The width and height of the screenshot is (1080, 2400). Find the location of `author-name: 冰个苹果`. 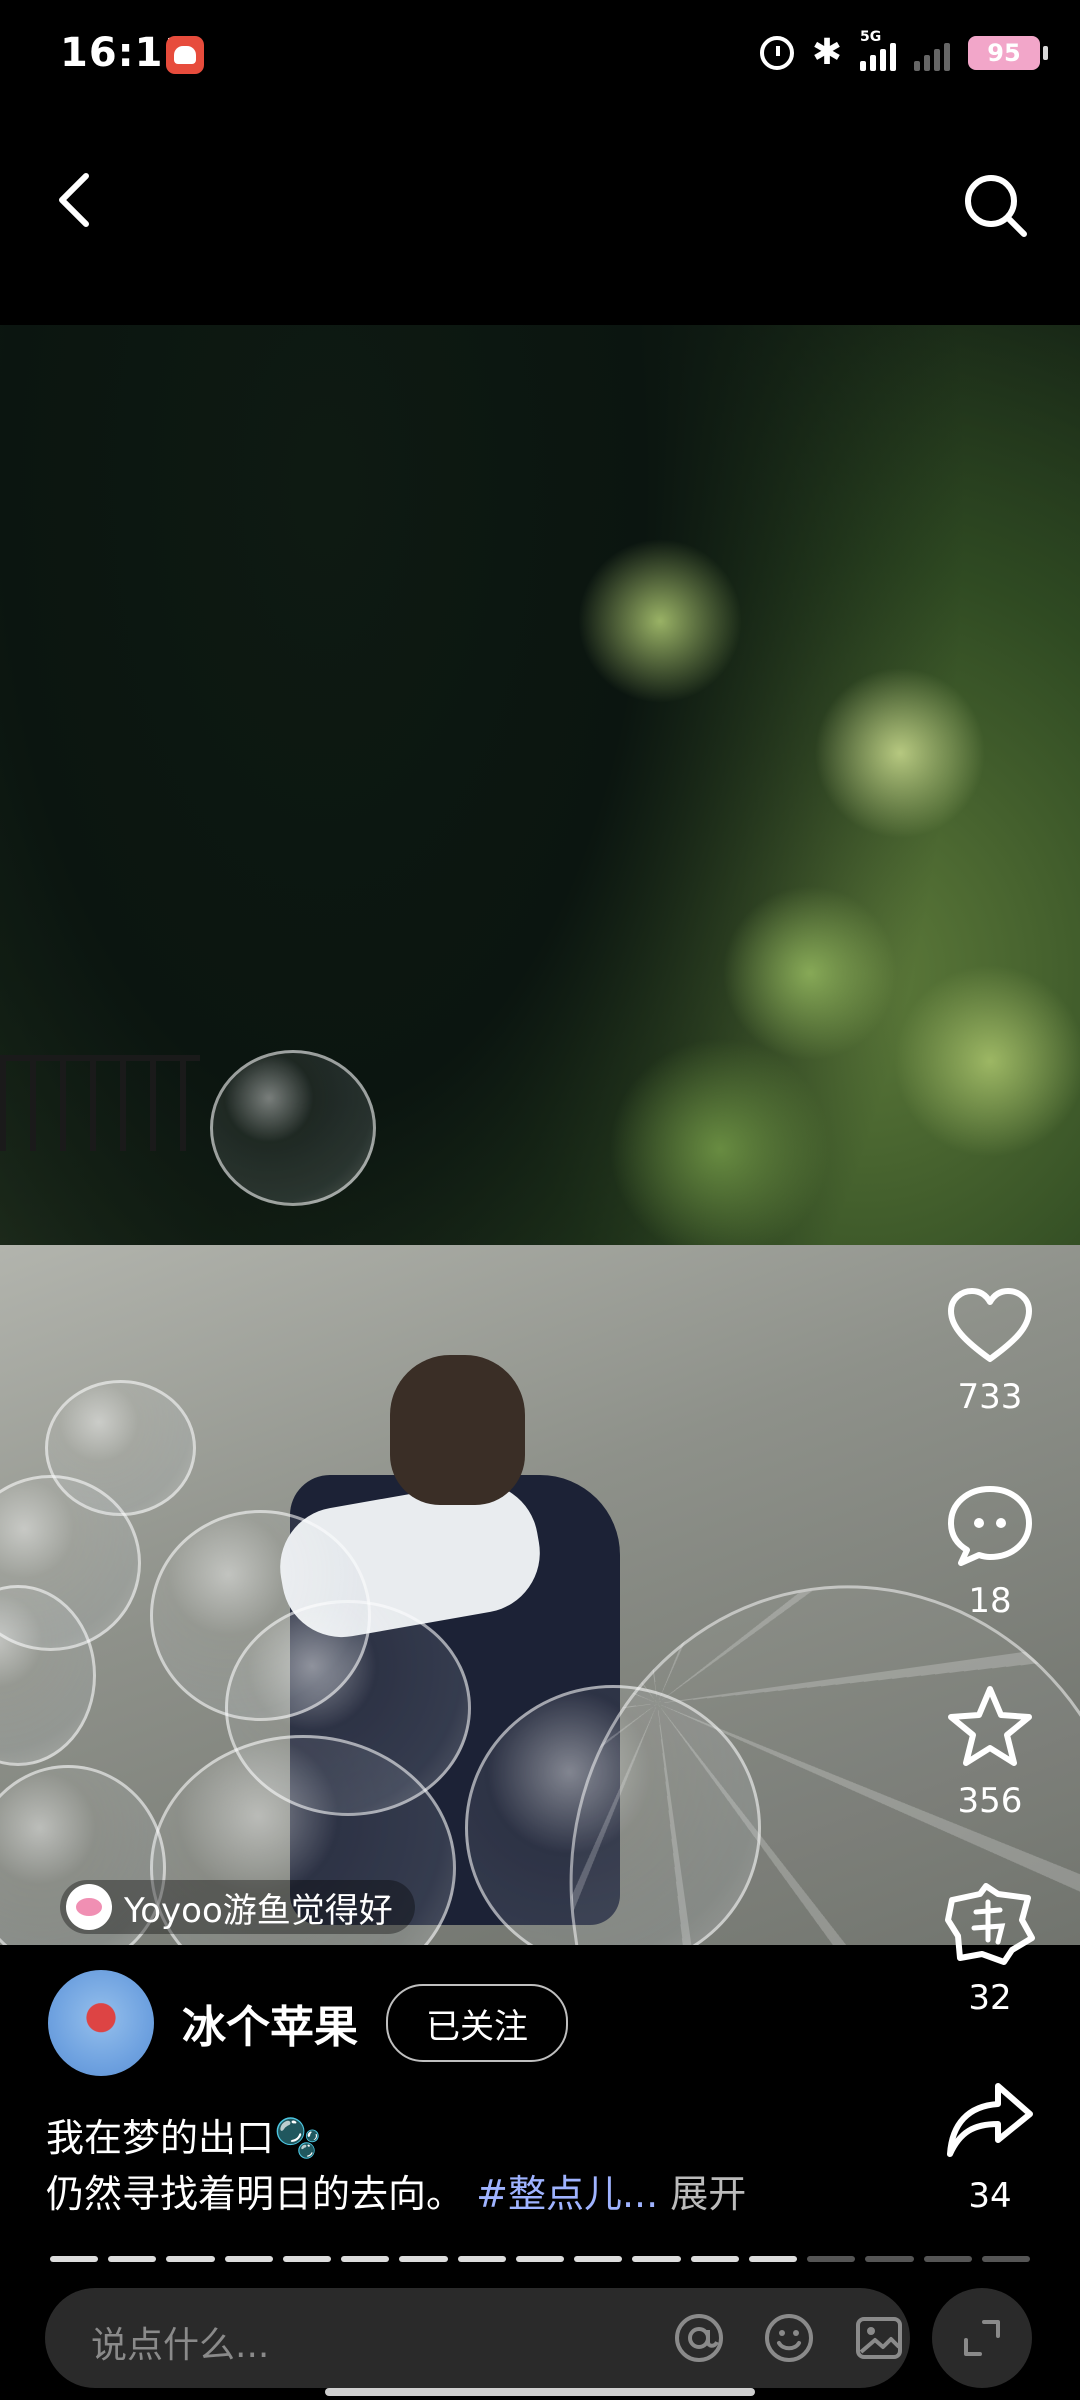

author-name: 冰个苹果 is located at coordinates (270, 2023).